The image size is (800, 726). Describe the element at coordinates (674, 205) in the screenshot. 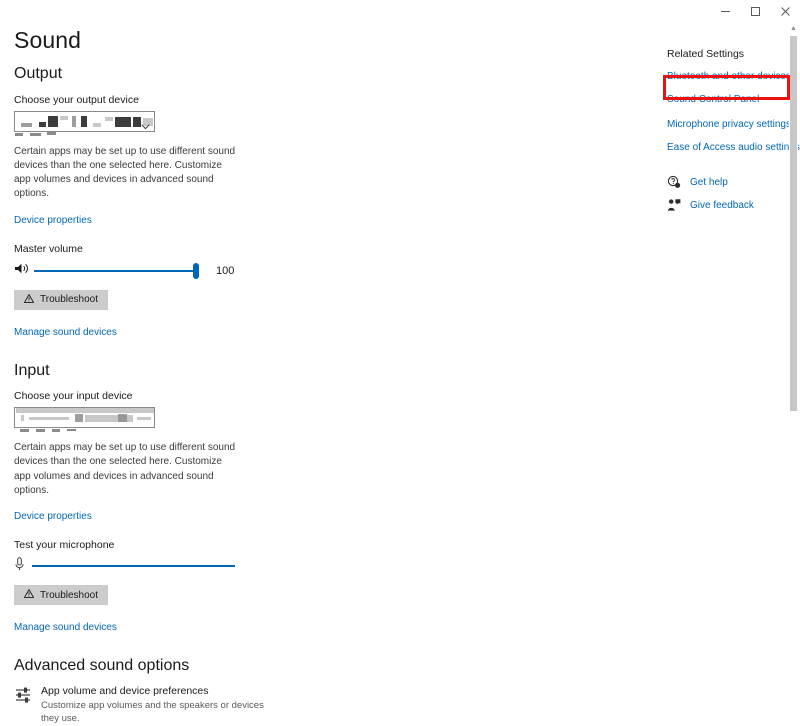

I see `give-feedback-icon` at that location.